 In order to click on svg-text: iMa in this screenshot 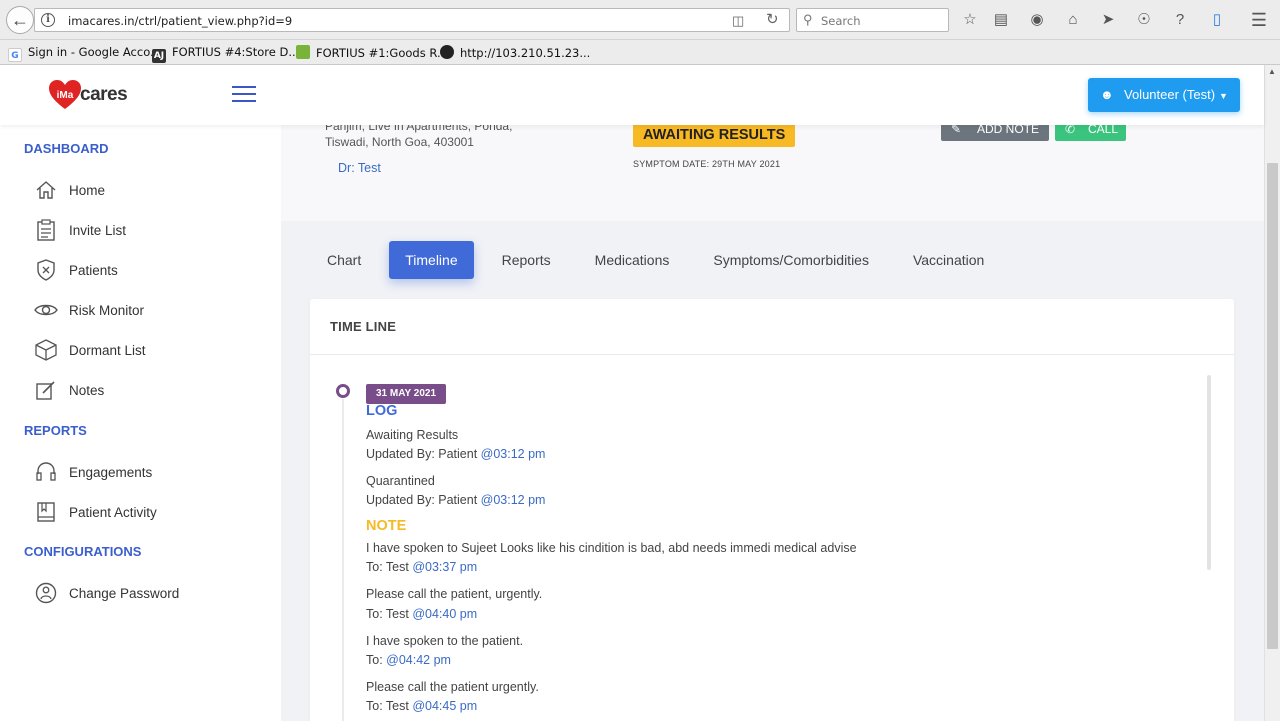, I will do `click(65, 95)`.